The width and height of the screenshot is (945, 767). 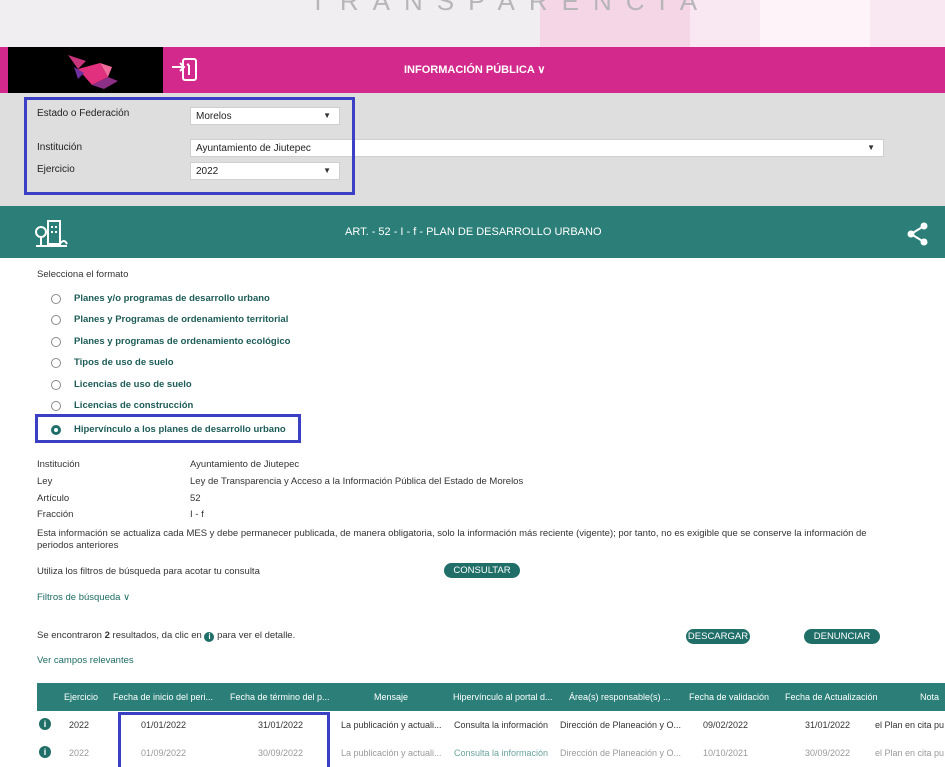 What do you see at coordinates (831, 697) in the screenshot?
I see `col-fecha-actualizacion: Fecha de Actualización` at bounding box center [831, 697].